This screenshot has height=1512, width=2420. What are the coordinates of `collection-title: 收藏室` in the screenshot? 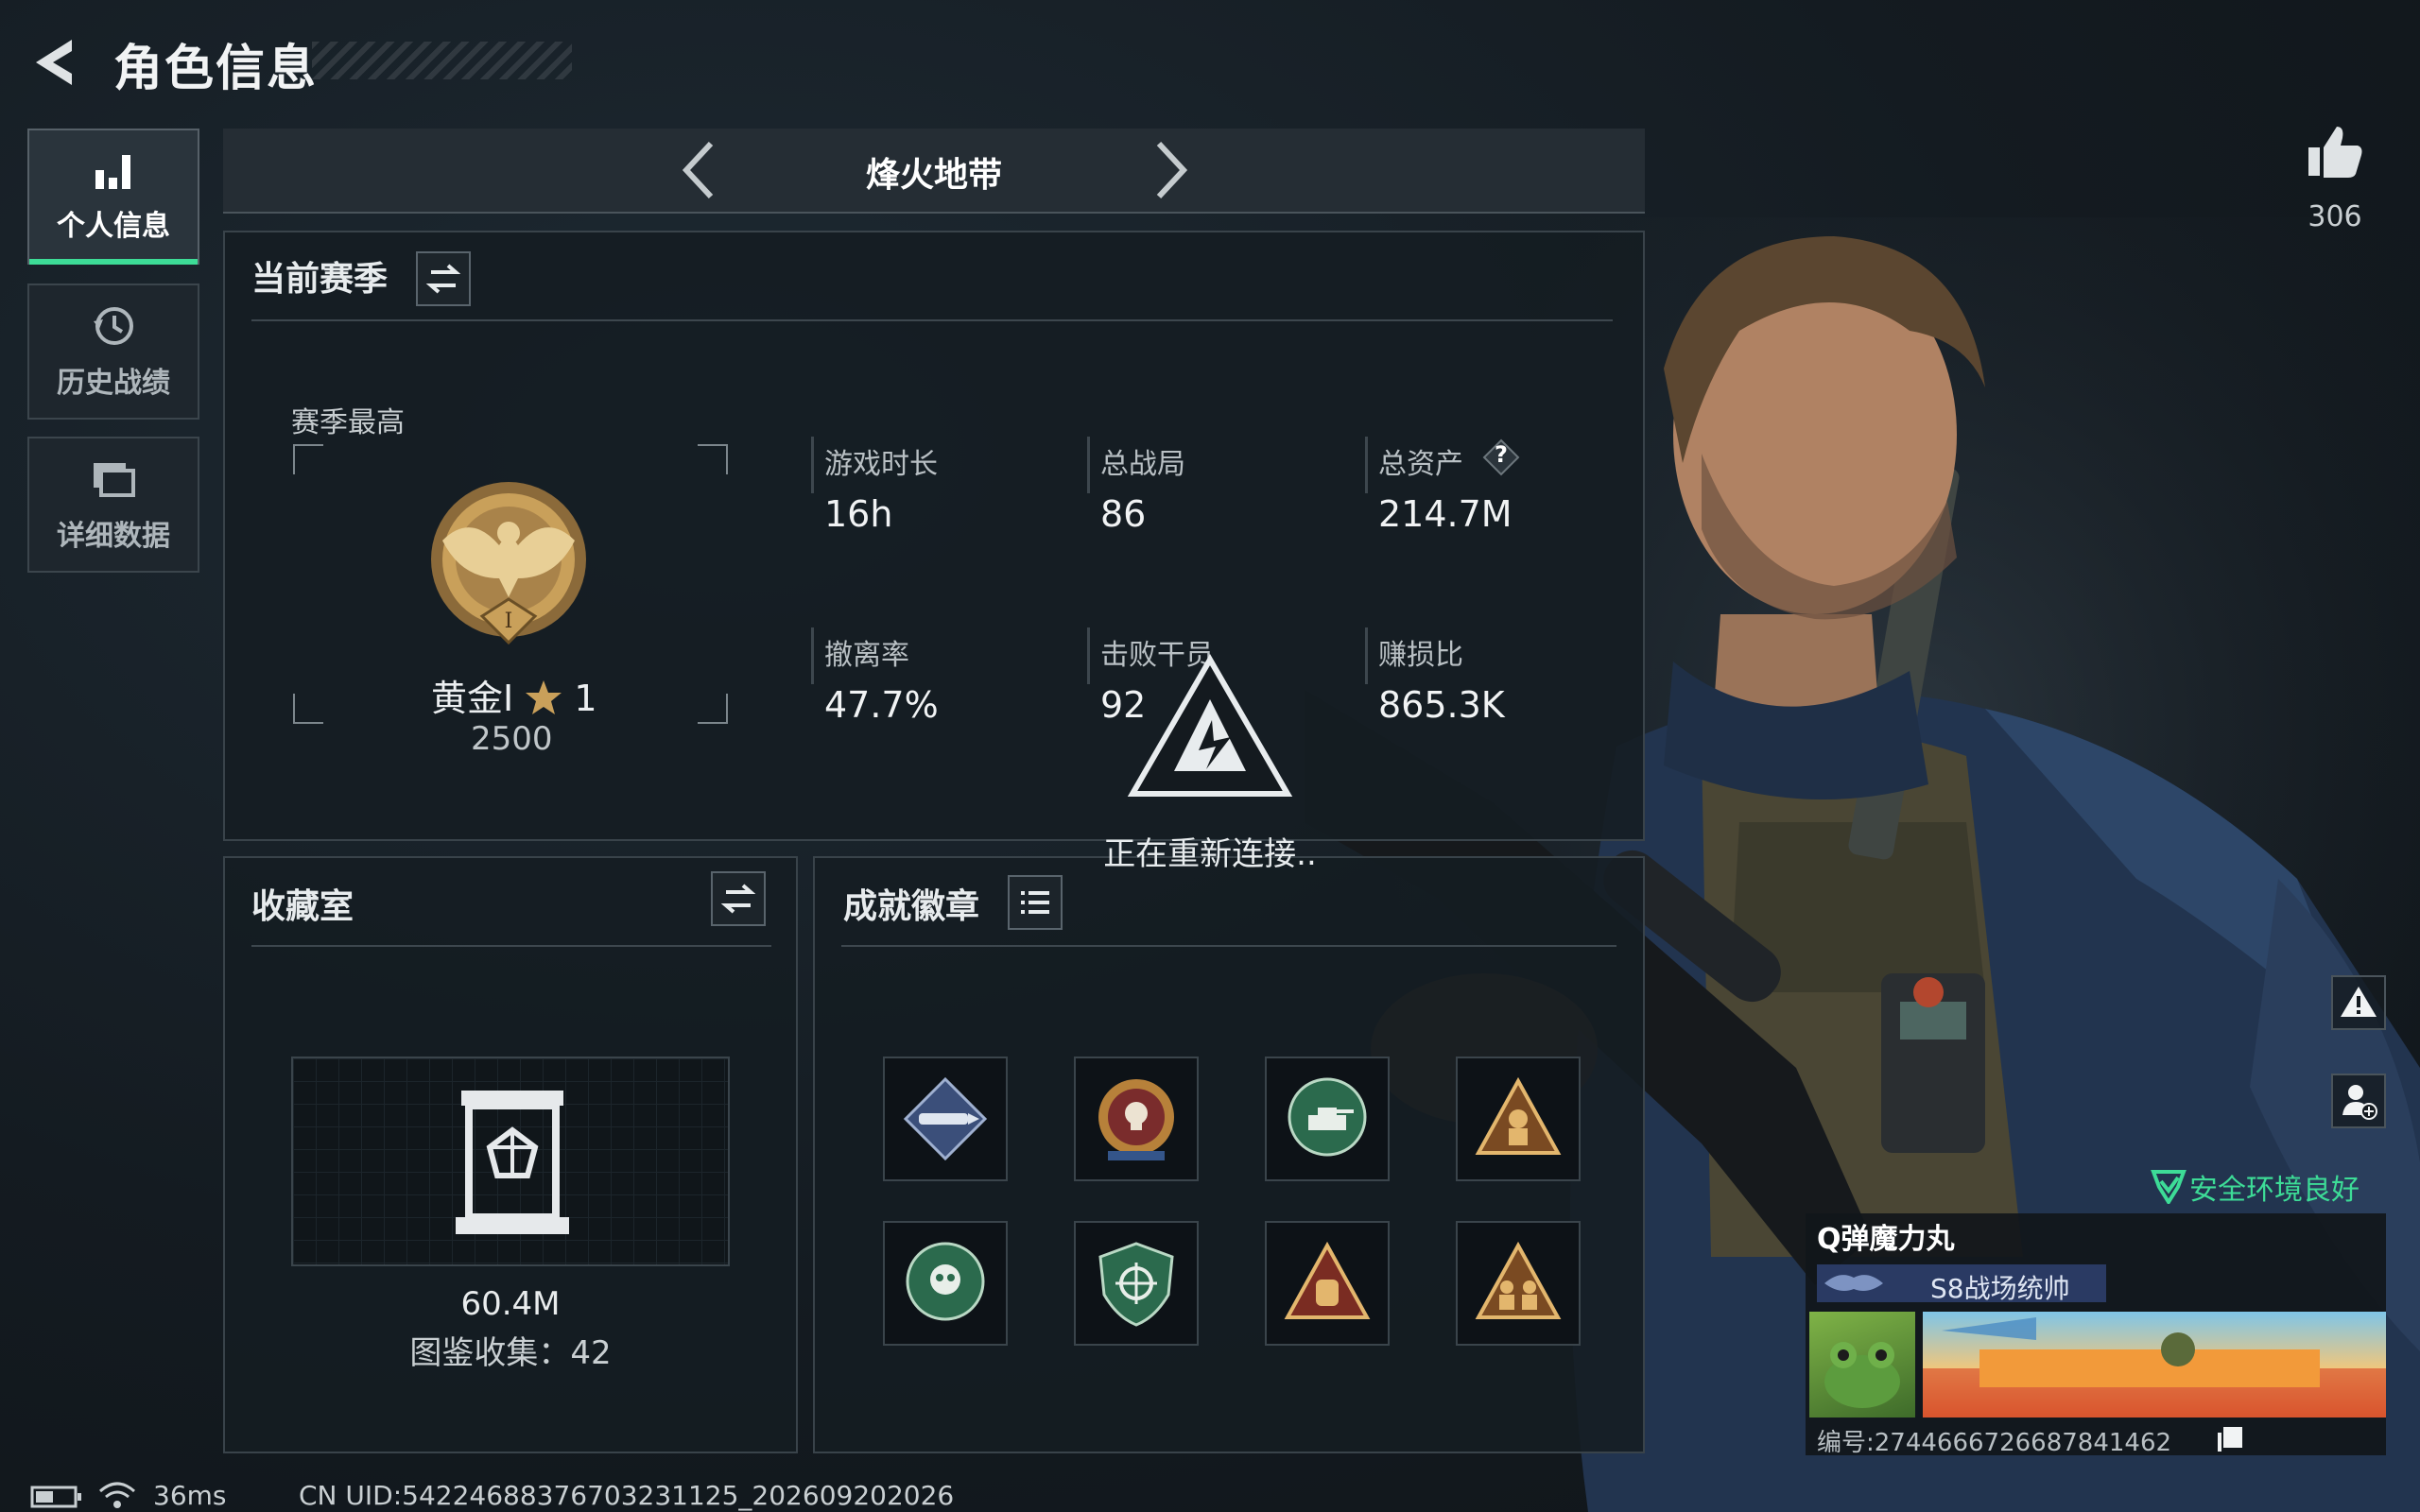 It's located at (302, 906).